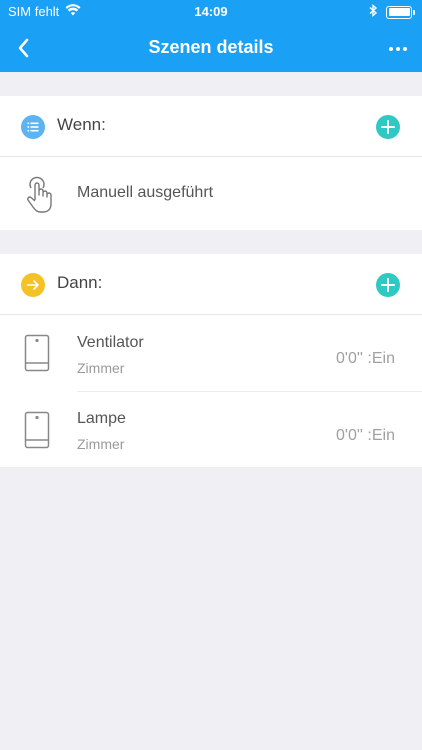  What do you see at coordinates (101, 418) in the screenshot?
I see `action-name: Lampe` at bounding box center [101, 418].